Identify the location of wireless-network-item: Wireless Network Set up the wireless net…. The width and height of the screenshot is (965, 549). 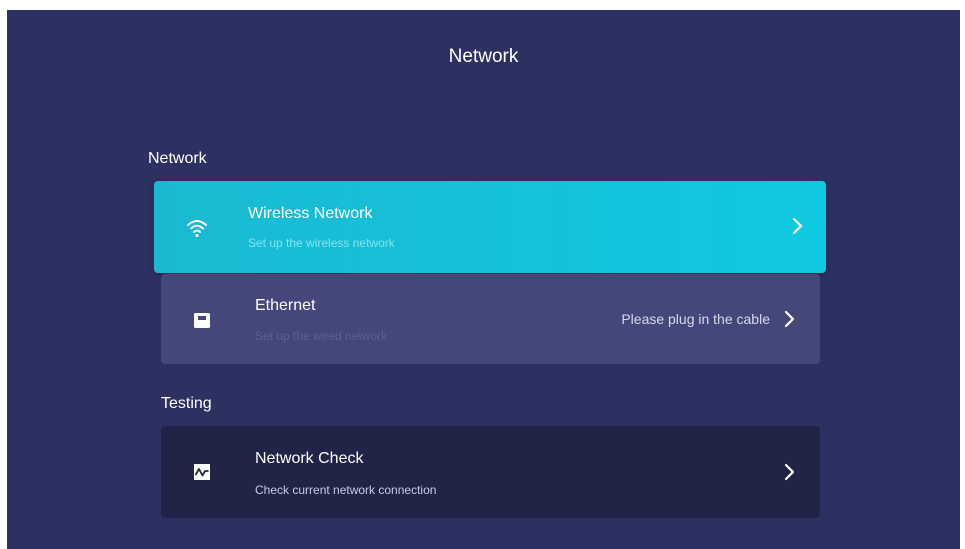
(490, 227).